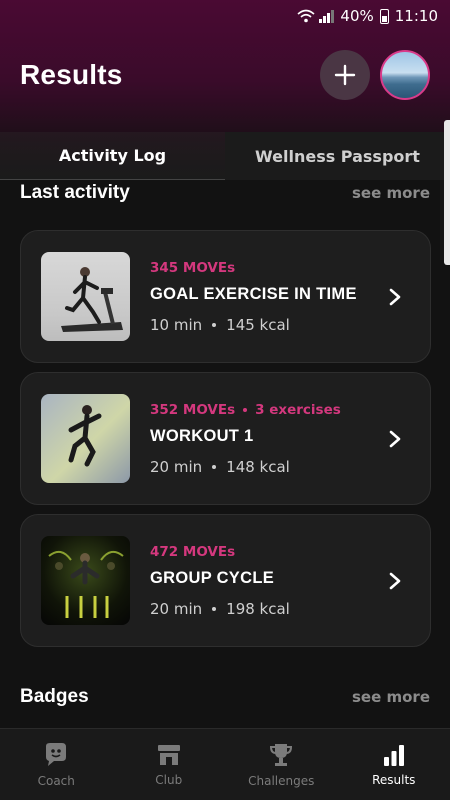 Image resolution: width=450 pixels, height=800 pixels. Describe the element at coordinates (357, 16) in the screenshot. I see `battery-percent: 40%` at that location.